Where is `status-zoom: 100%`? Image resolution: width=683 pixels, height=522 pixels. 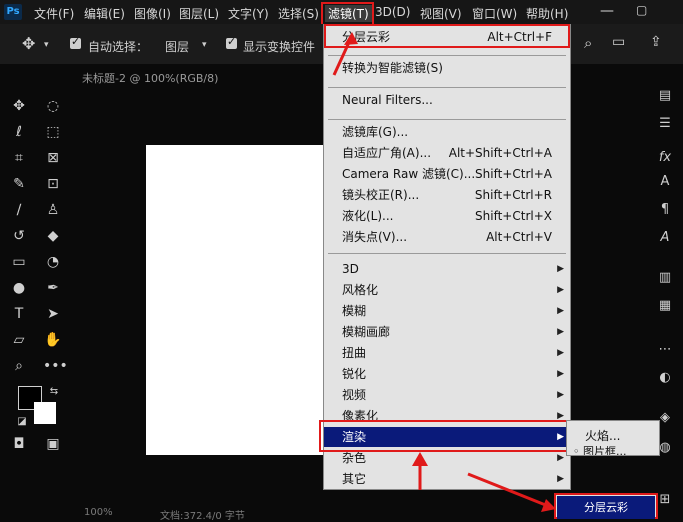 status-zoom: 100% is located at coordinates (98, 512).